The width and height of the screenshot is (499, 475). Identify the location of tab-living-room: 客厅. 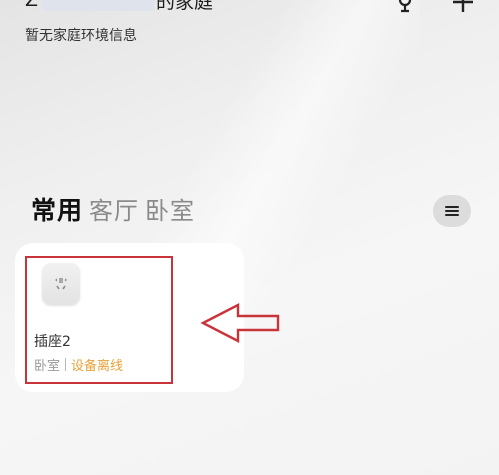
(114, 208).